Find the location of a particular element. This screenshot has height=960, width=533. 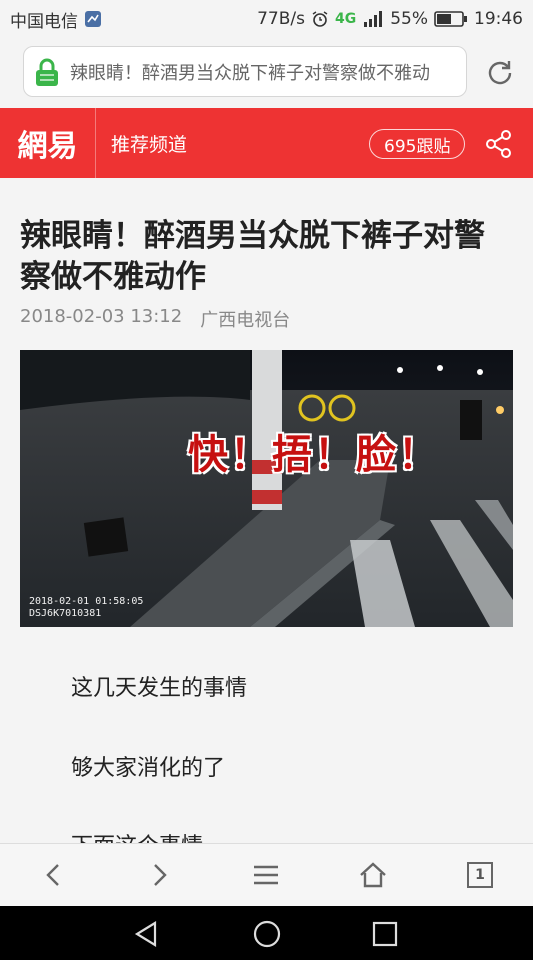

share-icon is located at coordinates (498, 144).